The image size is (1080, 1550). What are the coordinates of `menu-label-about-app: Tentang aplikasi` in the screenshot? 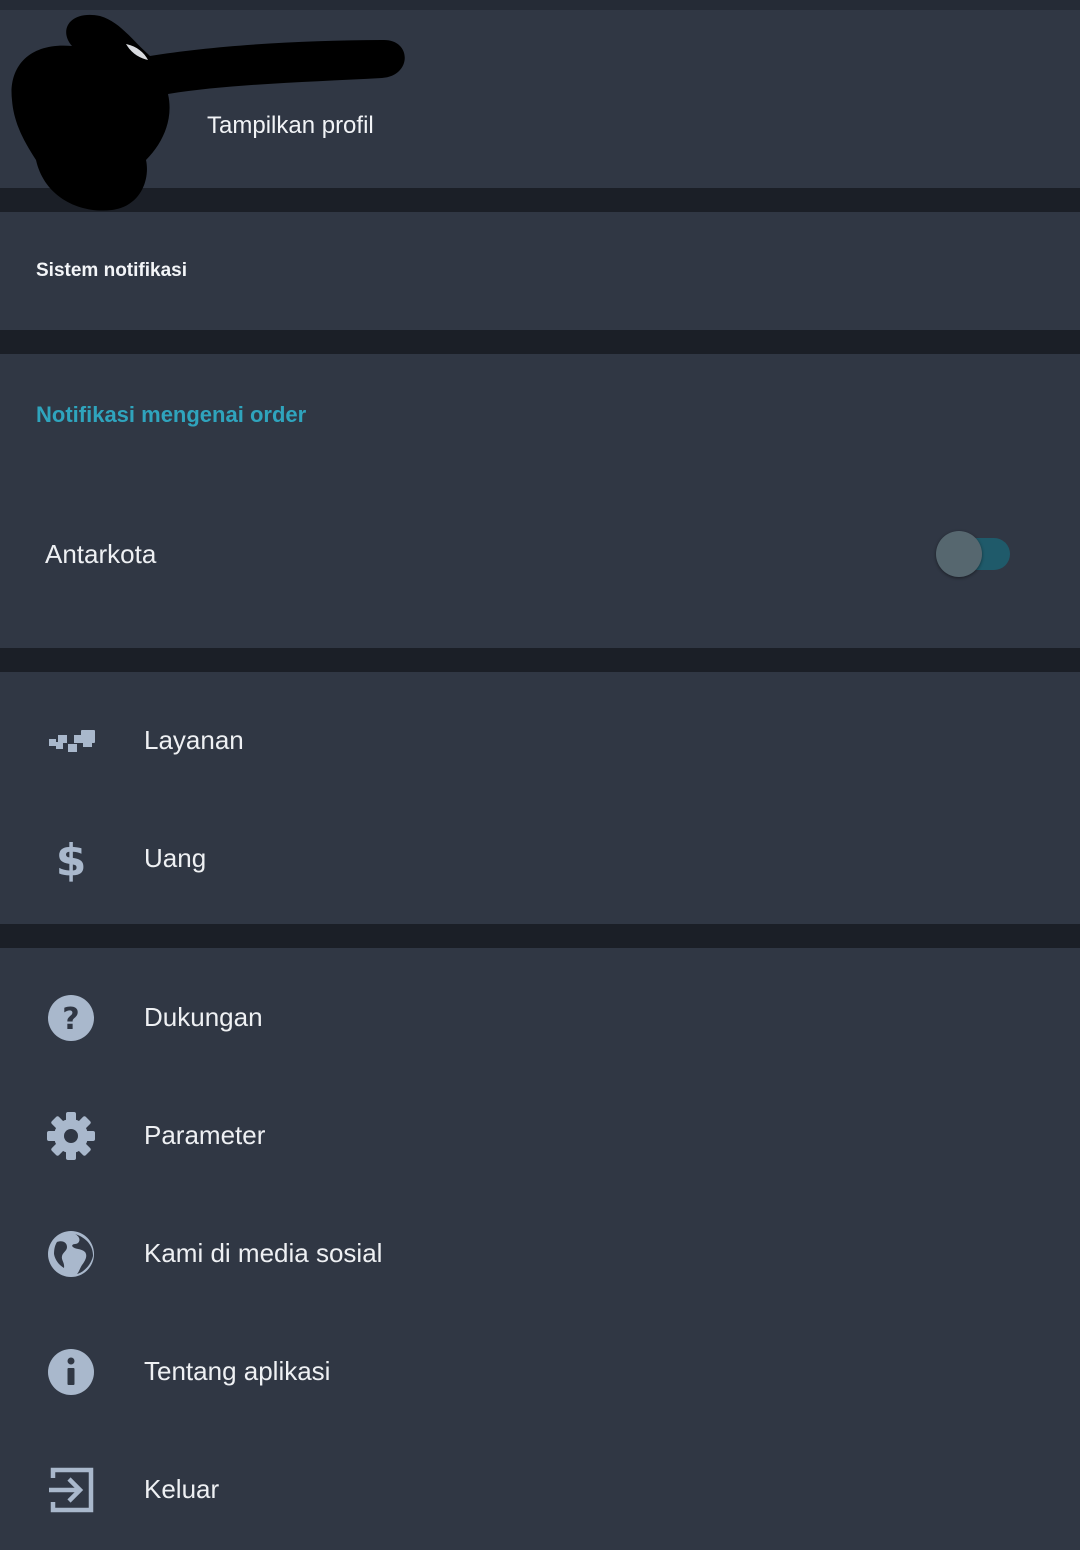 It's located at (237, 1371).